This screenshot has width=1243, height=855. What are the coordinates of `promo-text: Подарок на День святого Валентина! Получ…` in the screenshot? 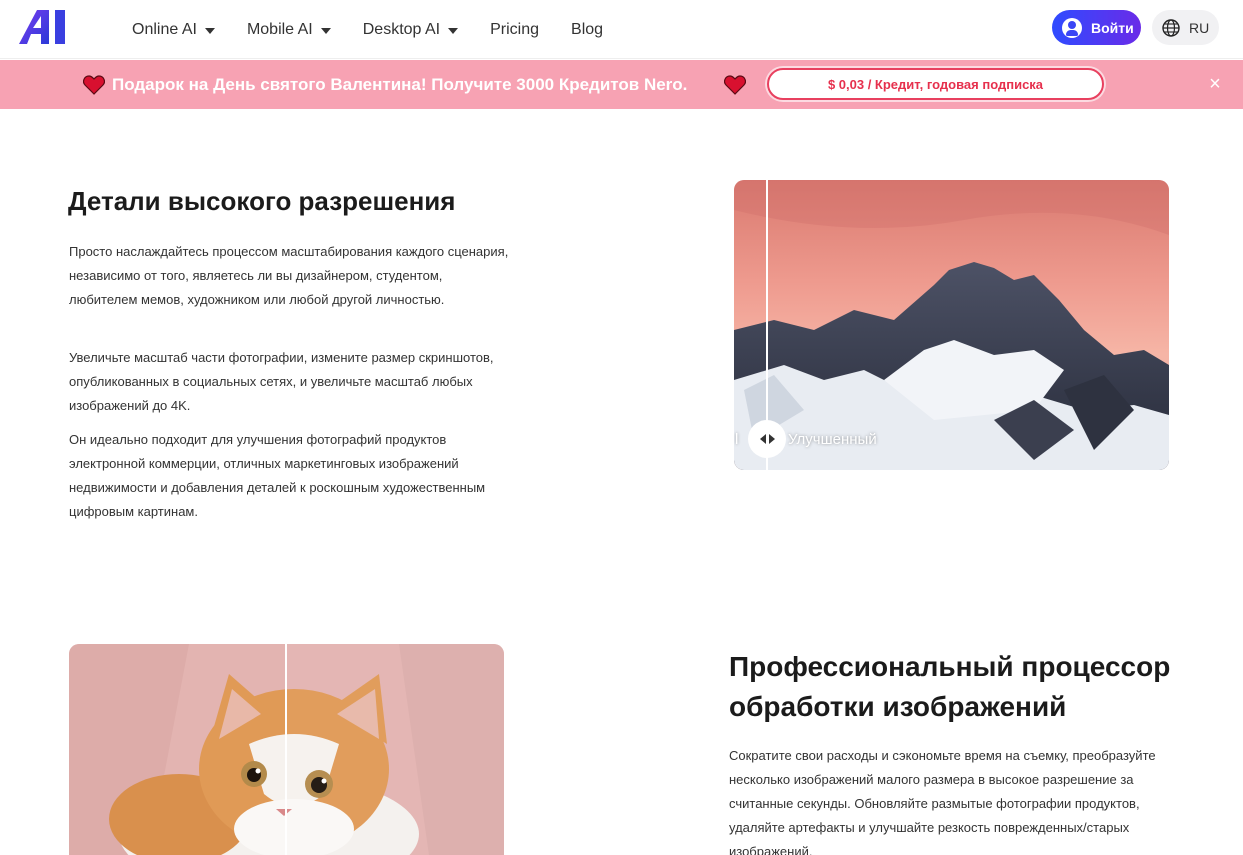 It's located at (400, 84).